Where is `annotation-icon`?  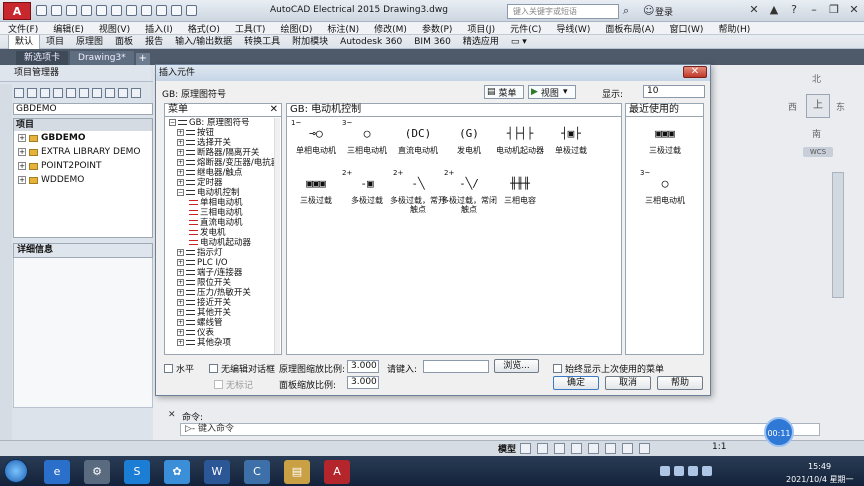
annotation-icon is located at coordinates (644, 448).